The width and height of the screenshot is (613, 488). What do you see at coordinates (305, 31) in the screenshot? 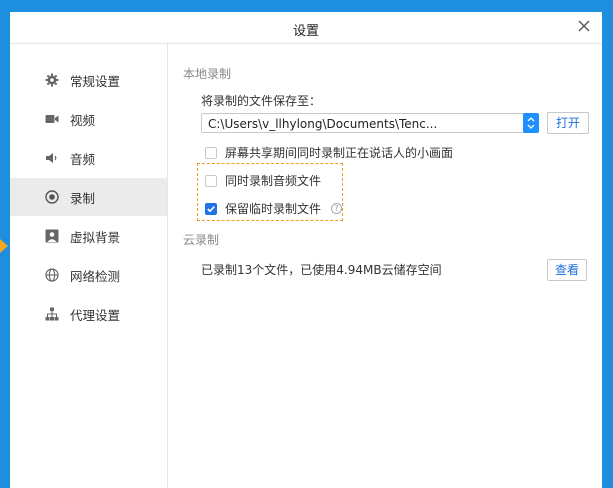
I see `window-title: 设置` at bounding box center [305, 31].